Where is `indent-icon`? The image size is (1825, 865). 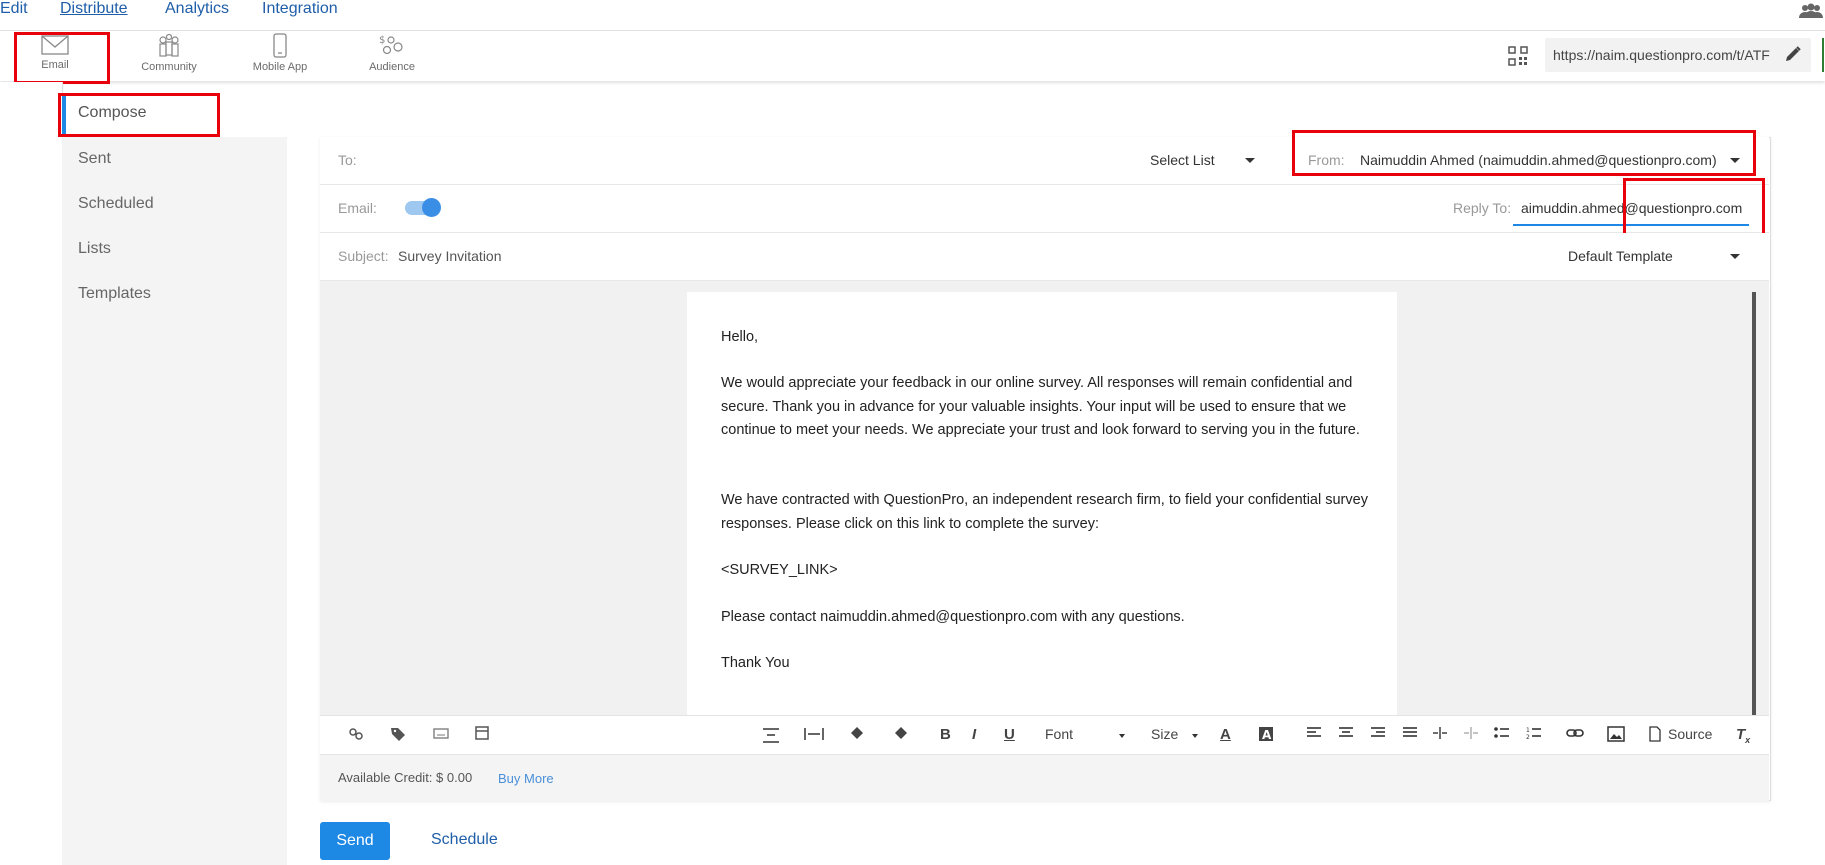
indent-icon is located at coordinates (1440, 735).